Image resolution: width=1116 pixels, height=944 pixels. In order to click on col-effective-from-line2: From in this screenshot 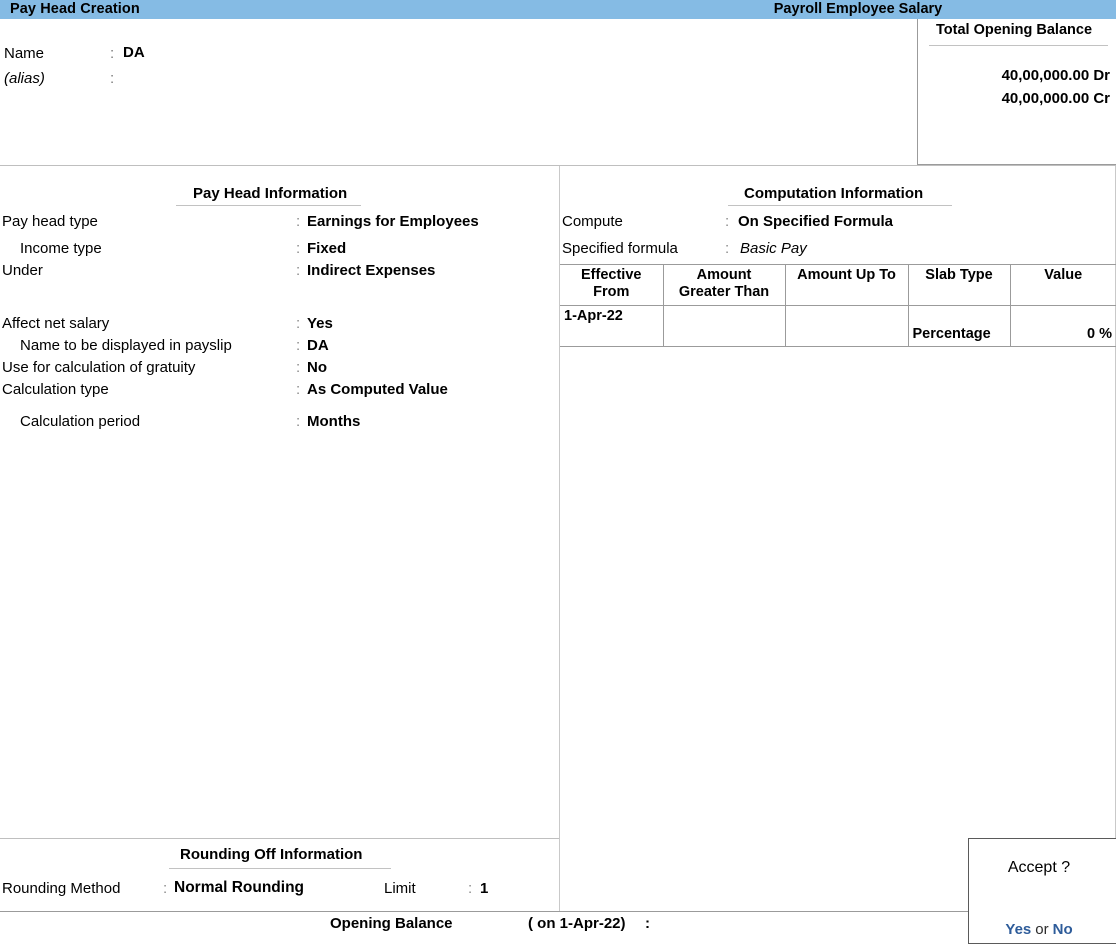, I will do `click(611, 292)`.